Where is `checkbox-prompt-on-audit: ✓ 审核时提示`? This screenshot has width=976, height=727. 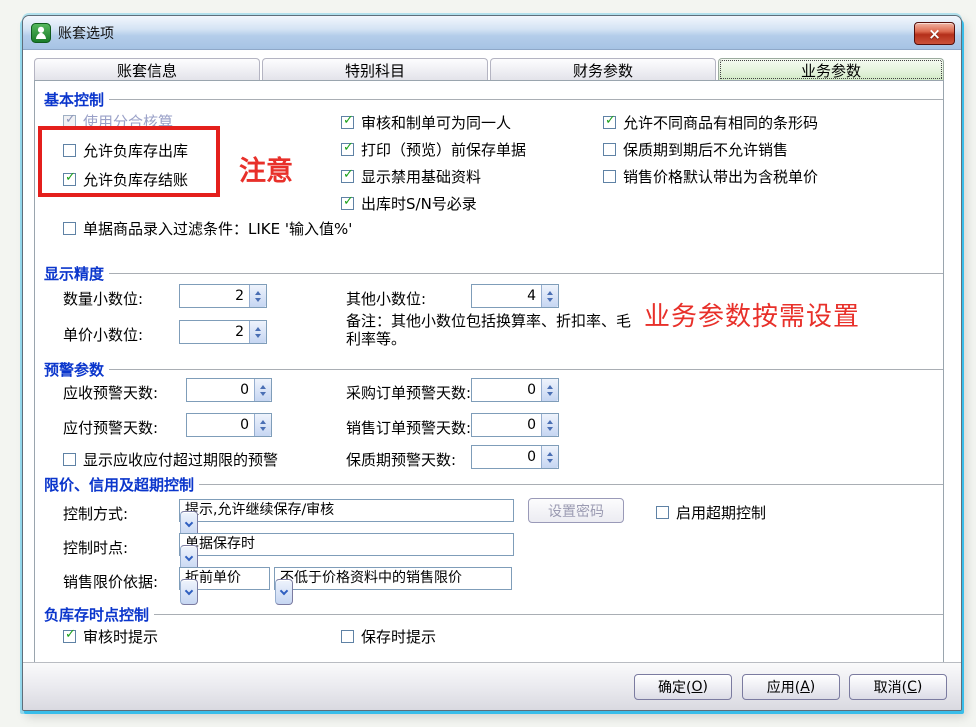
checkbox-prompt-on-audit: ✓ 审核时提示 is located at coordinates (110, 636).